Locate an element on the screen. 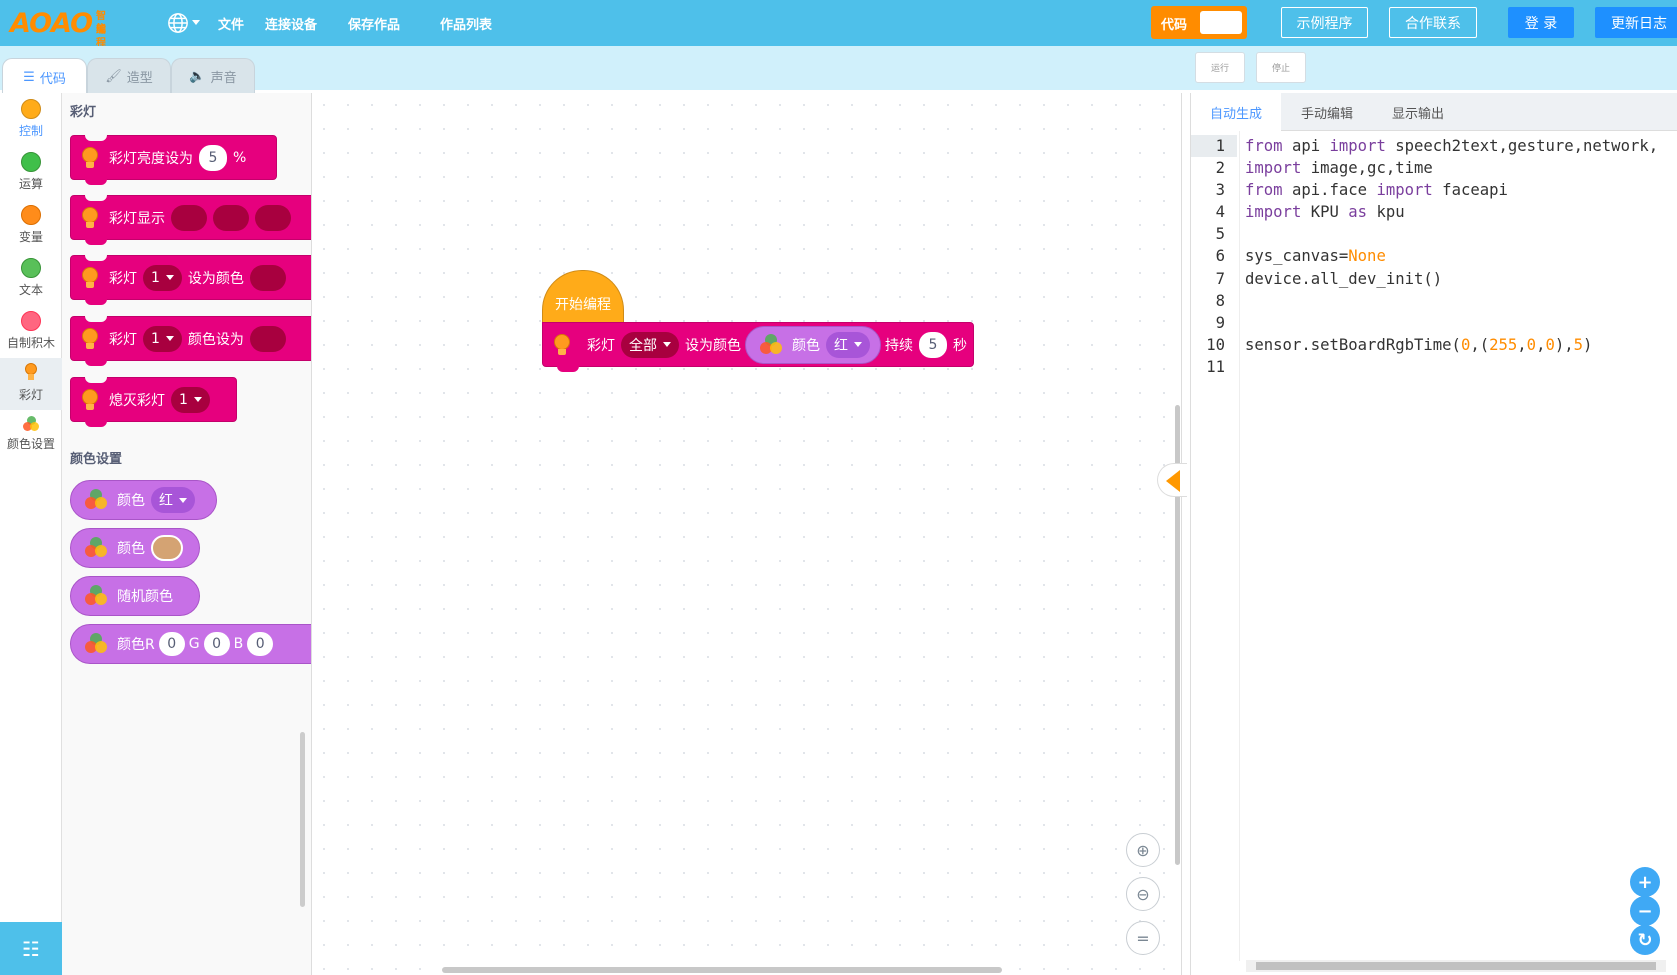  palette-scrollbar is located at coordinates (302, 819).